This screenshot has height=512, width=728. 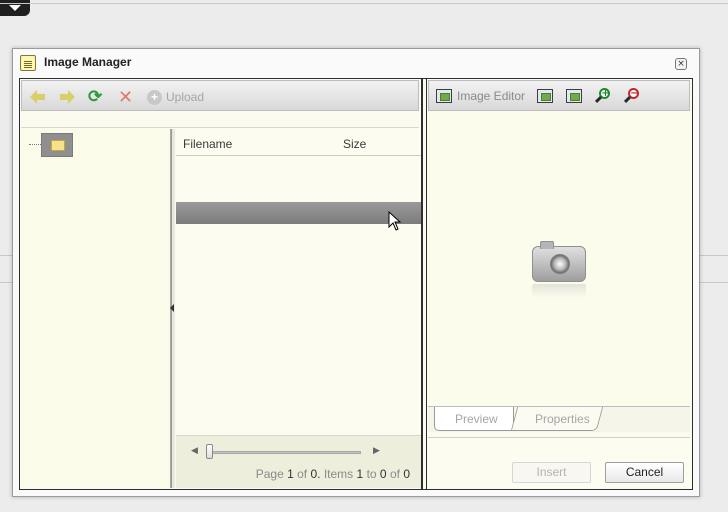 I want to click on grid-header: Filename Size, so click(x=298, y=142).